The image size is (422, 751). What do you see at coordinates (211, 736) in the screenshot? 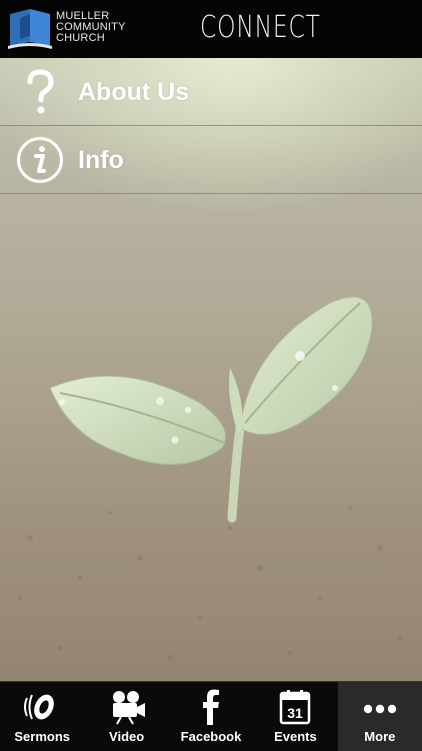
I see `tab-label: Facebook` at bounding box center [211, 736].